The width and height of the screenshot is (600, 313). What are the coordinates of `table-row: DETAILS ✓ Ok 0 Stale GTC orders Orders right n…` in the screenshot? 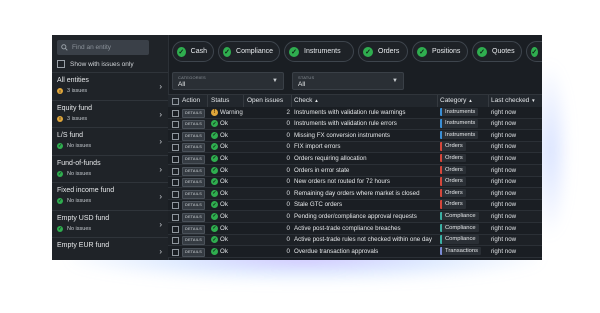 It's located at (355, 205).